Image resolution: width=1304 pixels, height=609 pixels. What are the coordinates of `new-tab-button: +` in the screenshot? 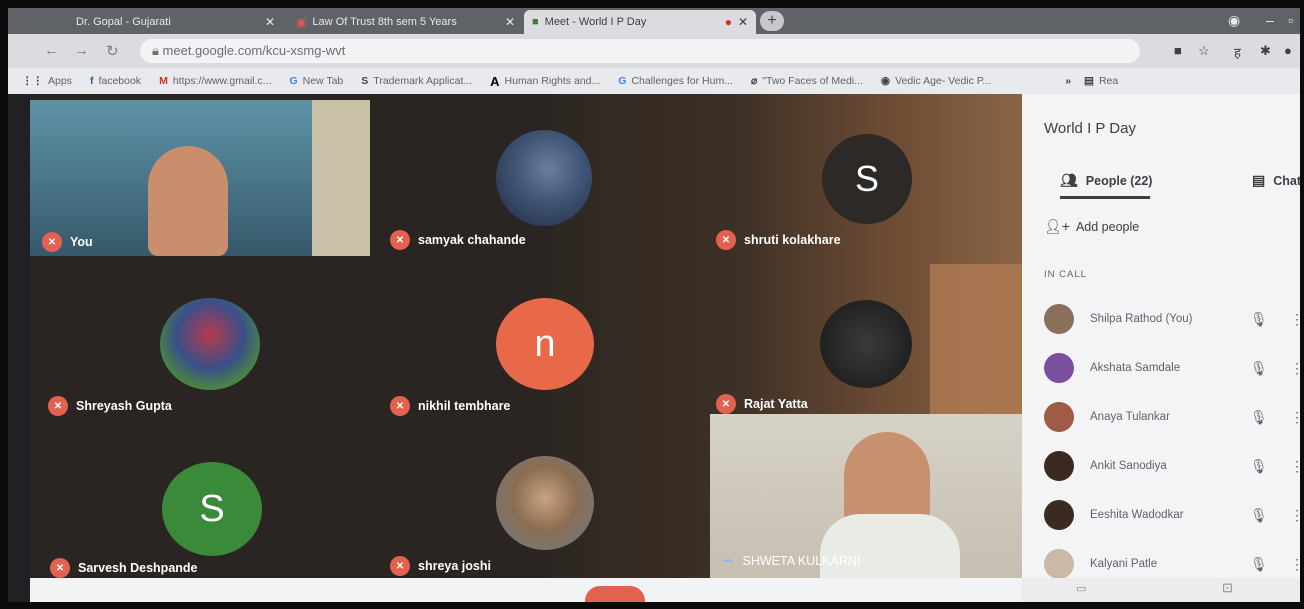 It's located at (772, 21).